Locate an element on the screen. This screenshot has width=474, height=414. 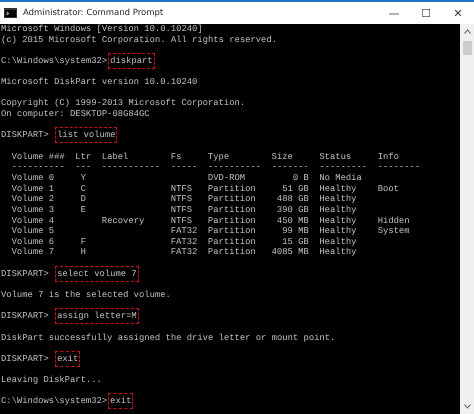
highlighted-command: list volume is located at coordinates (86, 135).